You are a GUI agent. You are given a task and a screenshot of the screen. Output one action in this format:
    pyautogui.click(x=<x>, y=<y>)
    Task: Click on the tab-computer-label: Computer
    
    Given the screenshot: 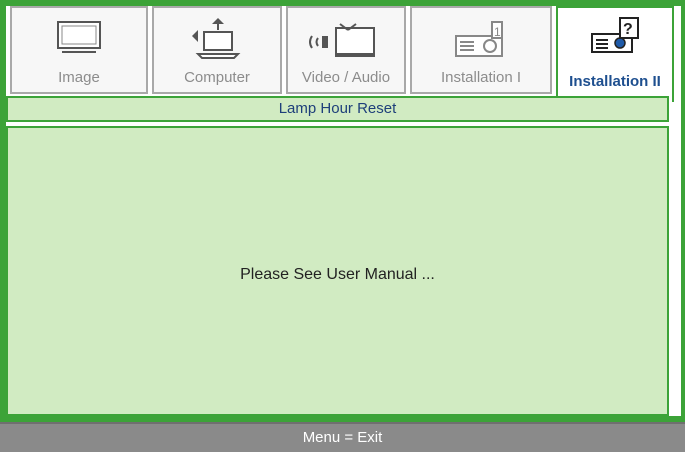 What is the action you would take?
    pyautogui.click(x=217, y=77)
    